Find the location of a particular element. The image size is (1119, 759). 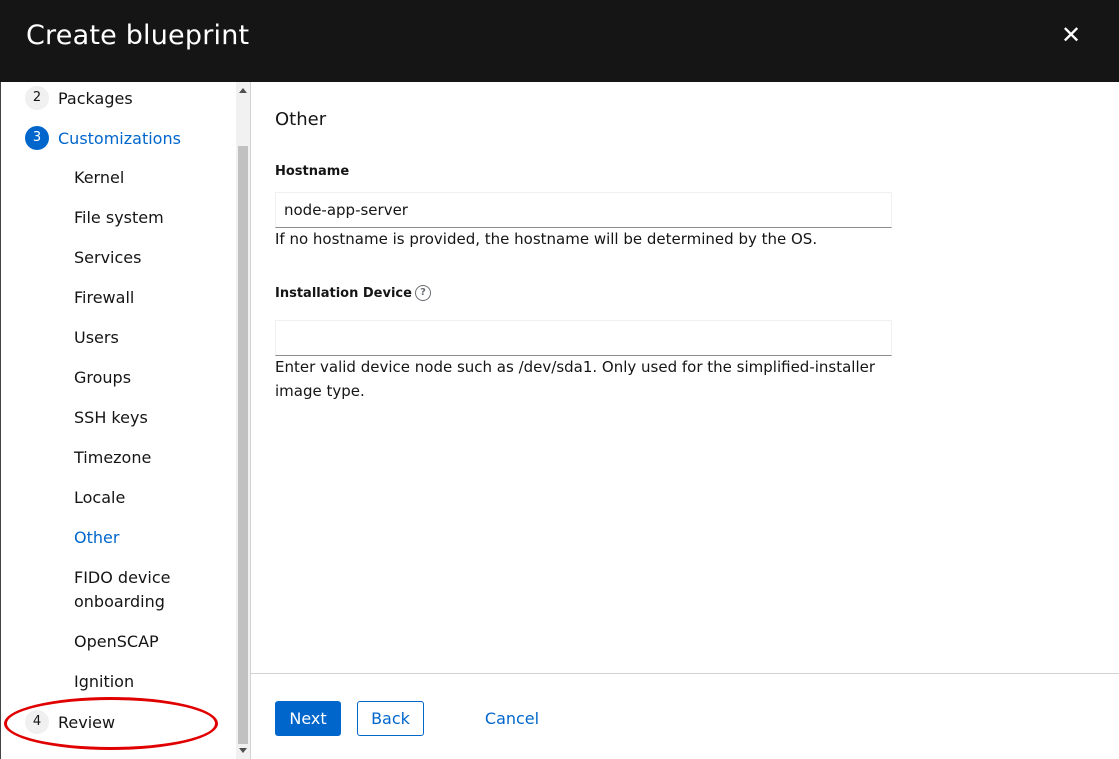

hostname-label: Hostname is located at coordinates (312, 171).